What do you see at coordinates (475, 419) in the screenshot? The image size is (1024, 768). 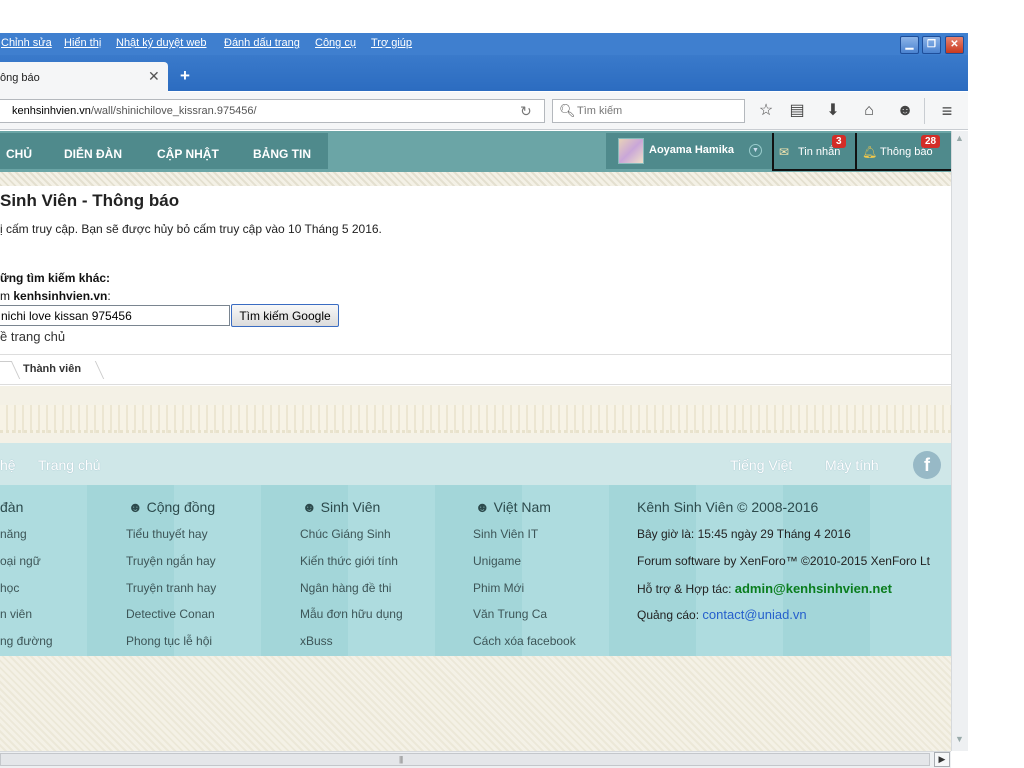 I see `decorative-lace` at bounding box center [475, 419].